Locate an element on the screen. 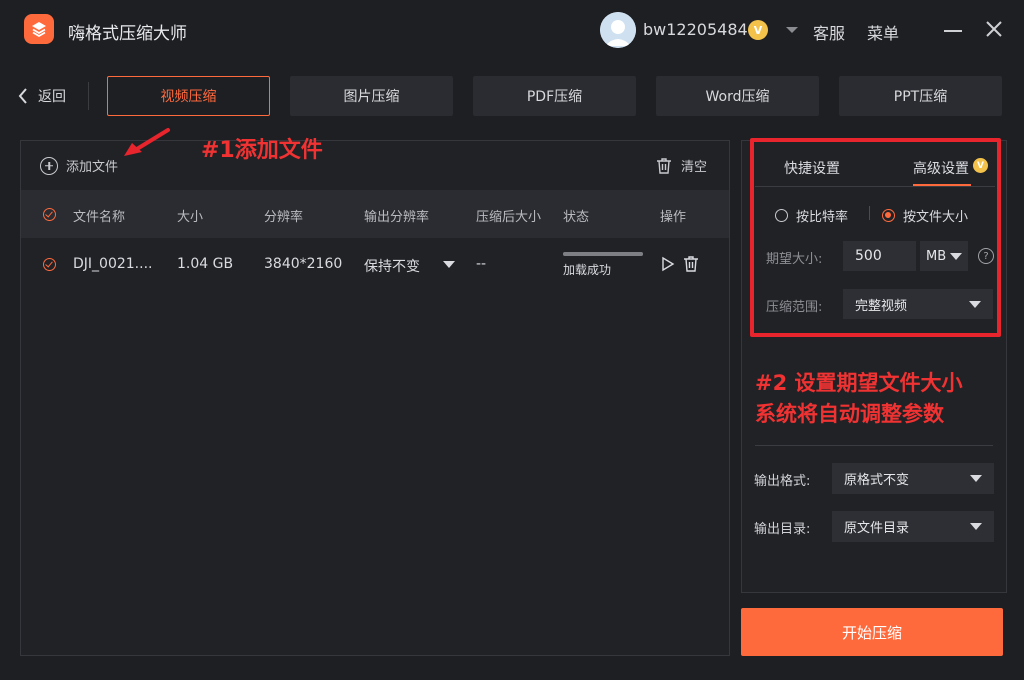 Image resolution: width=1024 pixels, height=680 pixels. play-icon is located at coordinates (668, 264).